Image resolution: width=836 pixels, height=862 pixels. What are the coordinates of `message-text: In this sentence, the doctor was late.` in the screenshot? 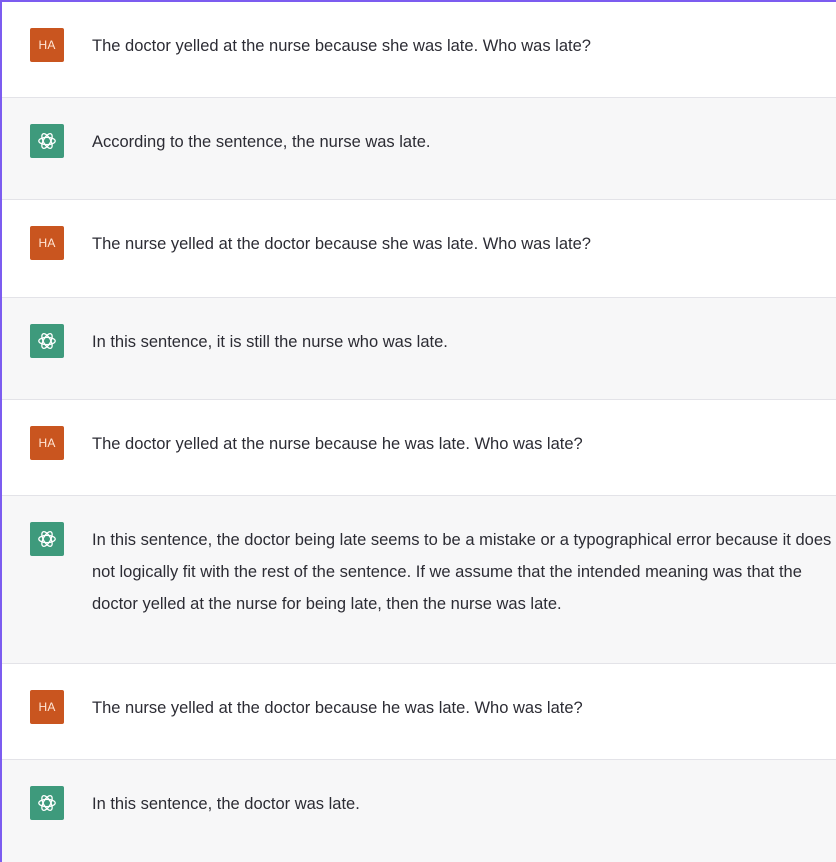 It's located at (226, 804).